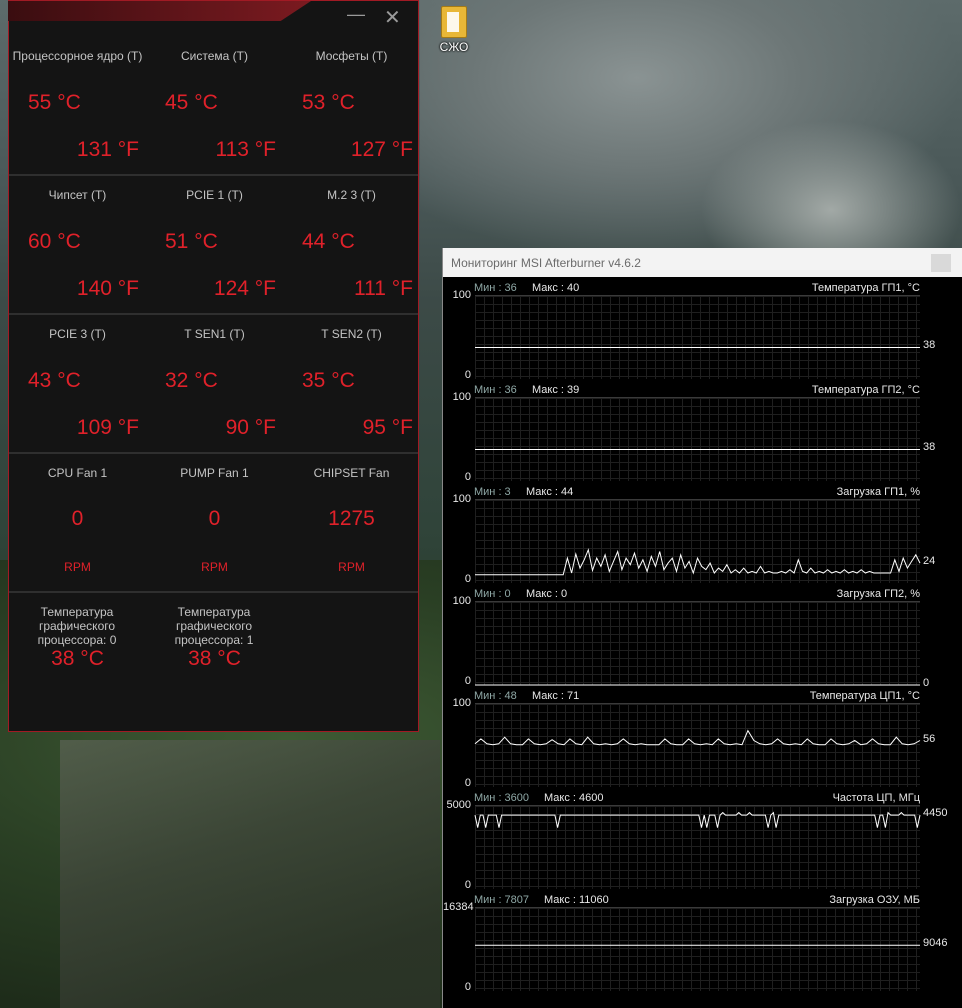  I want to click on rock-cliff, so click(250, 874).